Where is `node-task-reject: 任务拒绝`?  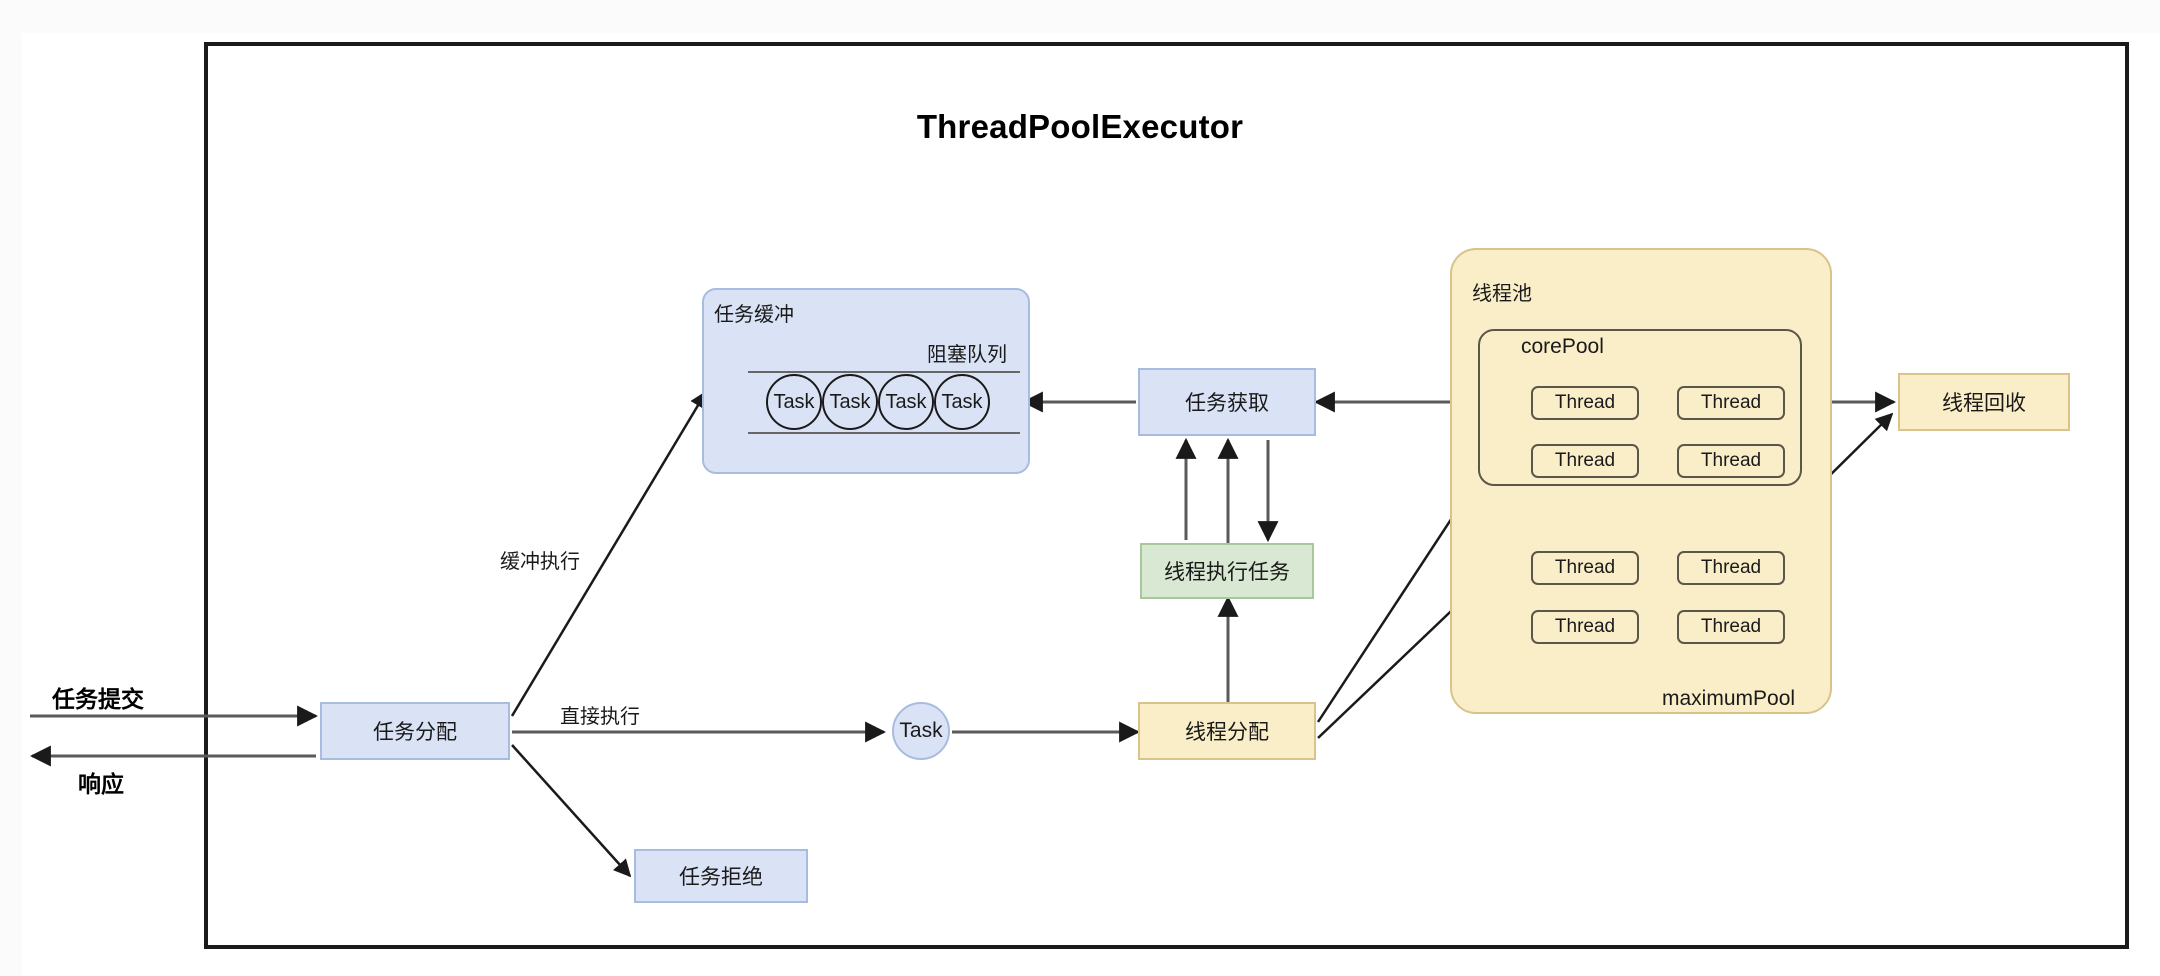 node-task-reject: 任务拒绝 is located at coordinates (721, 876).